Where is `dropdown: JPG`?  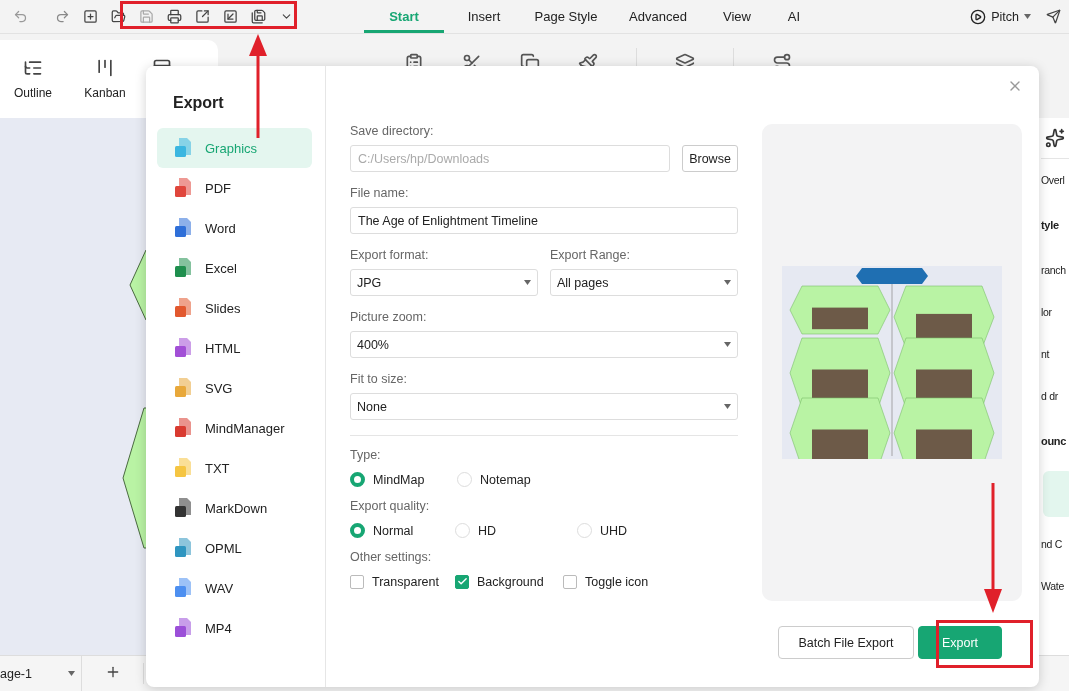 dropdown: JPG is located at coordinates (444, 282).